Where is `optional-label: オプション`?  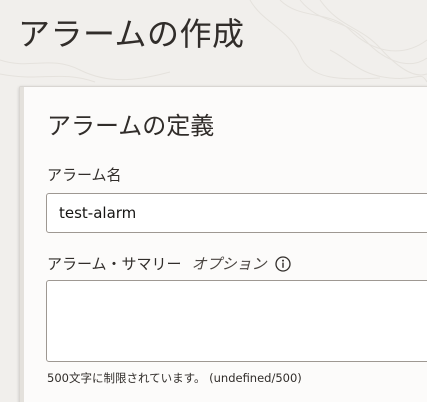
optional-label: オプション is located at coordinates (229, 264).